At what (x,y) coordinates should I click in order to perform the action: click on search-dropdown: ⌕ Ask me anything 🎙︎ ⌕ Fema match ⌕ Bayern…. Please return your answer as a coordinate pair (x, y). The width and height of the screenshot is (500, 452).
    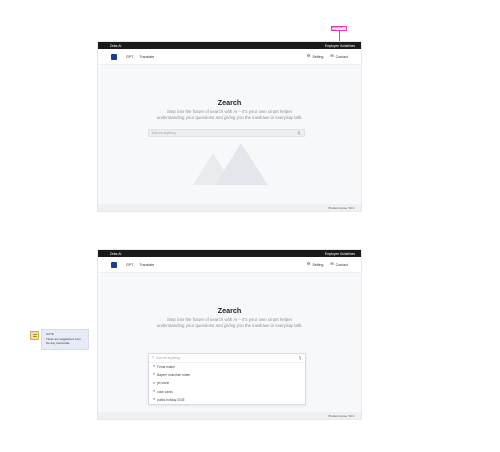
    Looking at the image, I should click on (227, 379).